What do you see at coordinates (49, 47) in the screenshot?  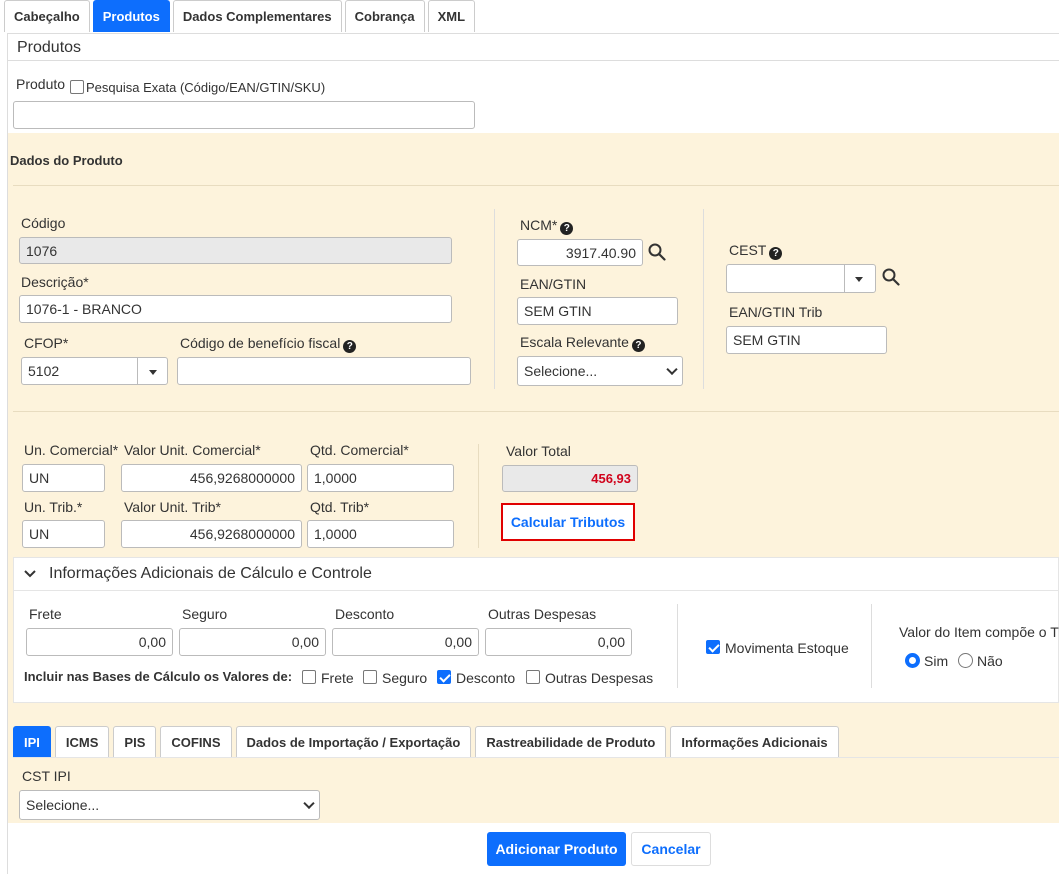 I see `panel-title: Produtos` at bounding box center [49, 47].